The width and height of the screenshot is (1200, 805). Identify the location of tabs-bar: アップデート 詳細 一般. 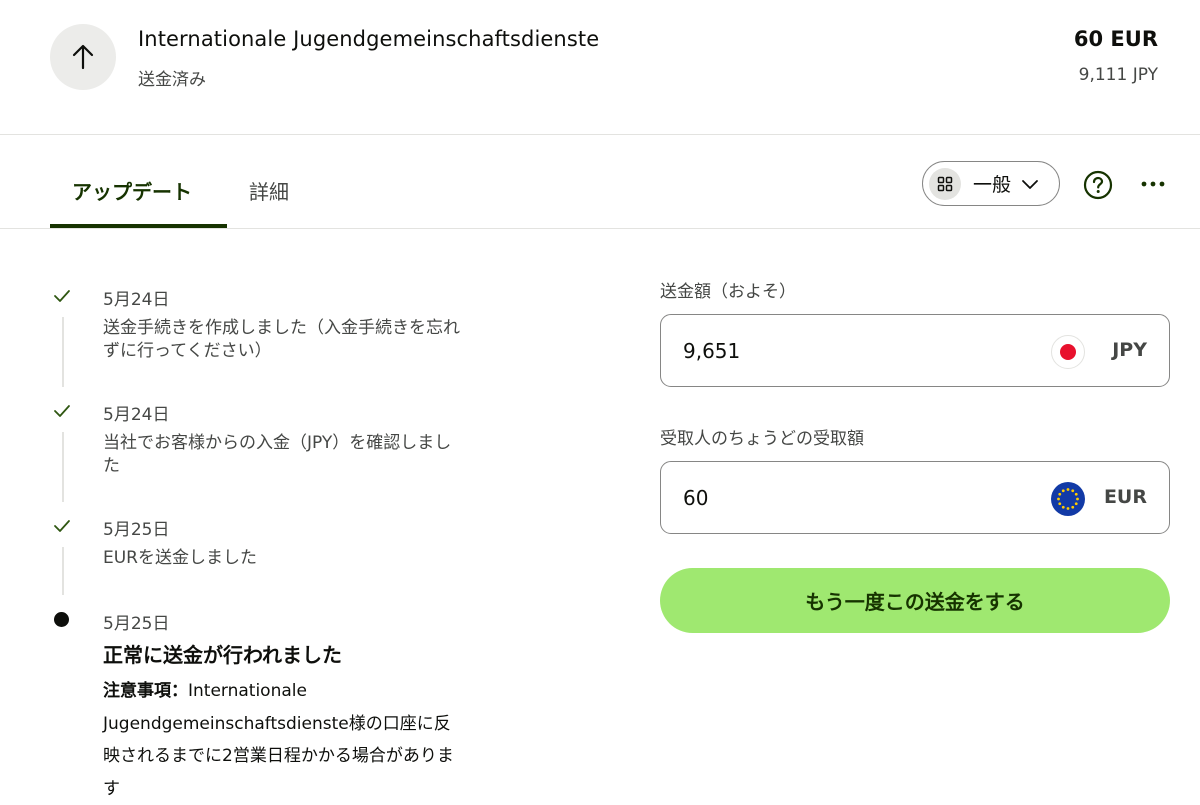
(600, 182).